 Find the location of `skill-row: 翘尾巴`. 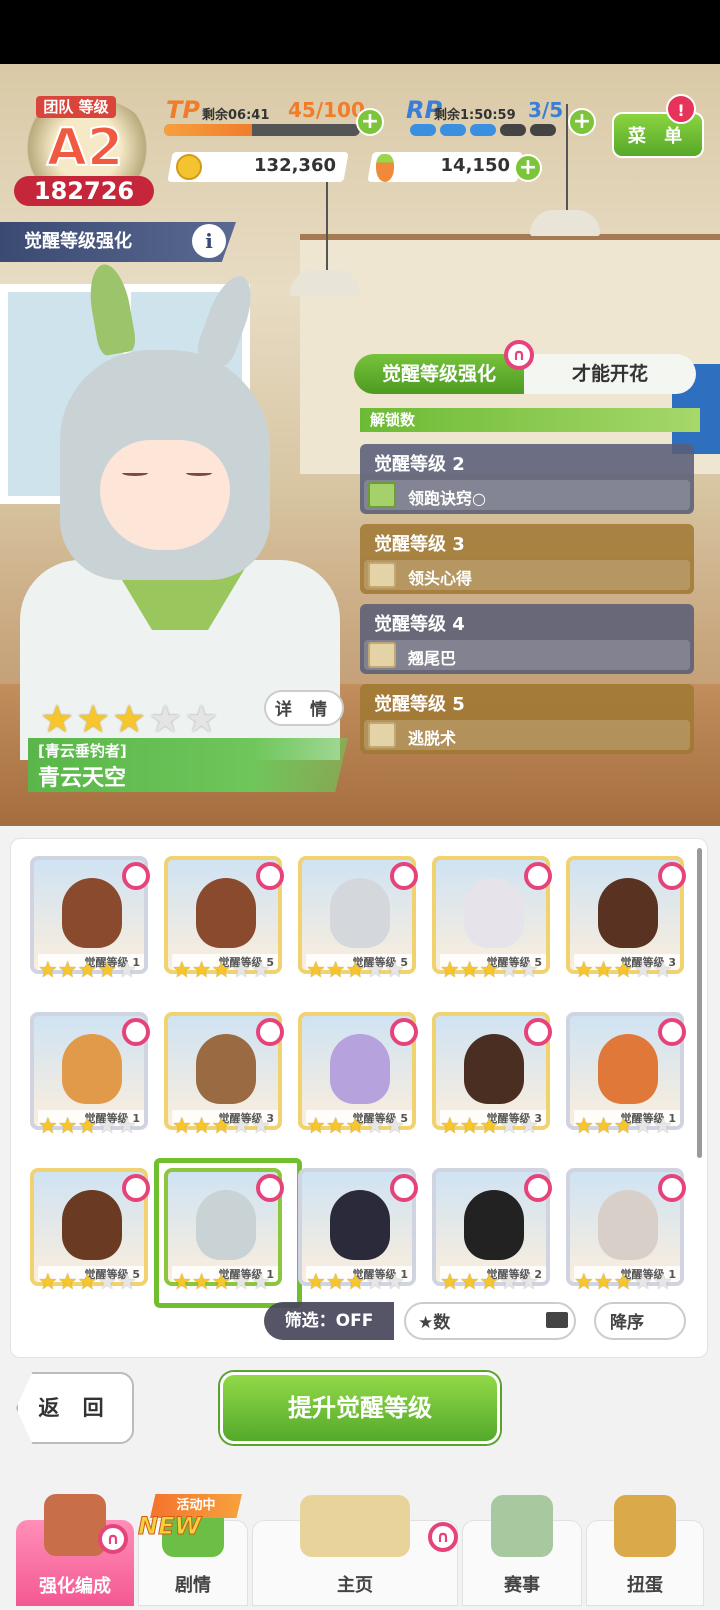

skill-row: 翘尾巴 is located at coordinates (527, 655).